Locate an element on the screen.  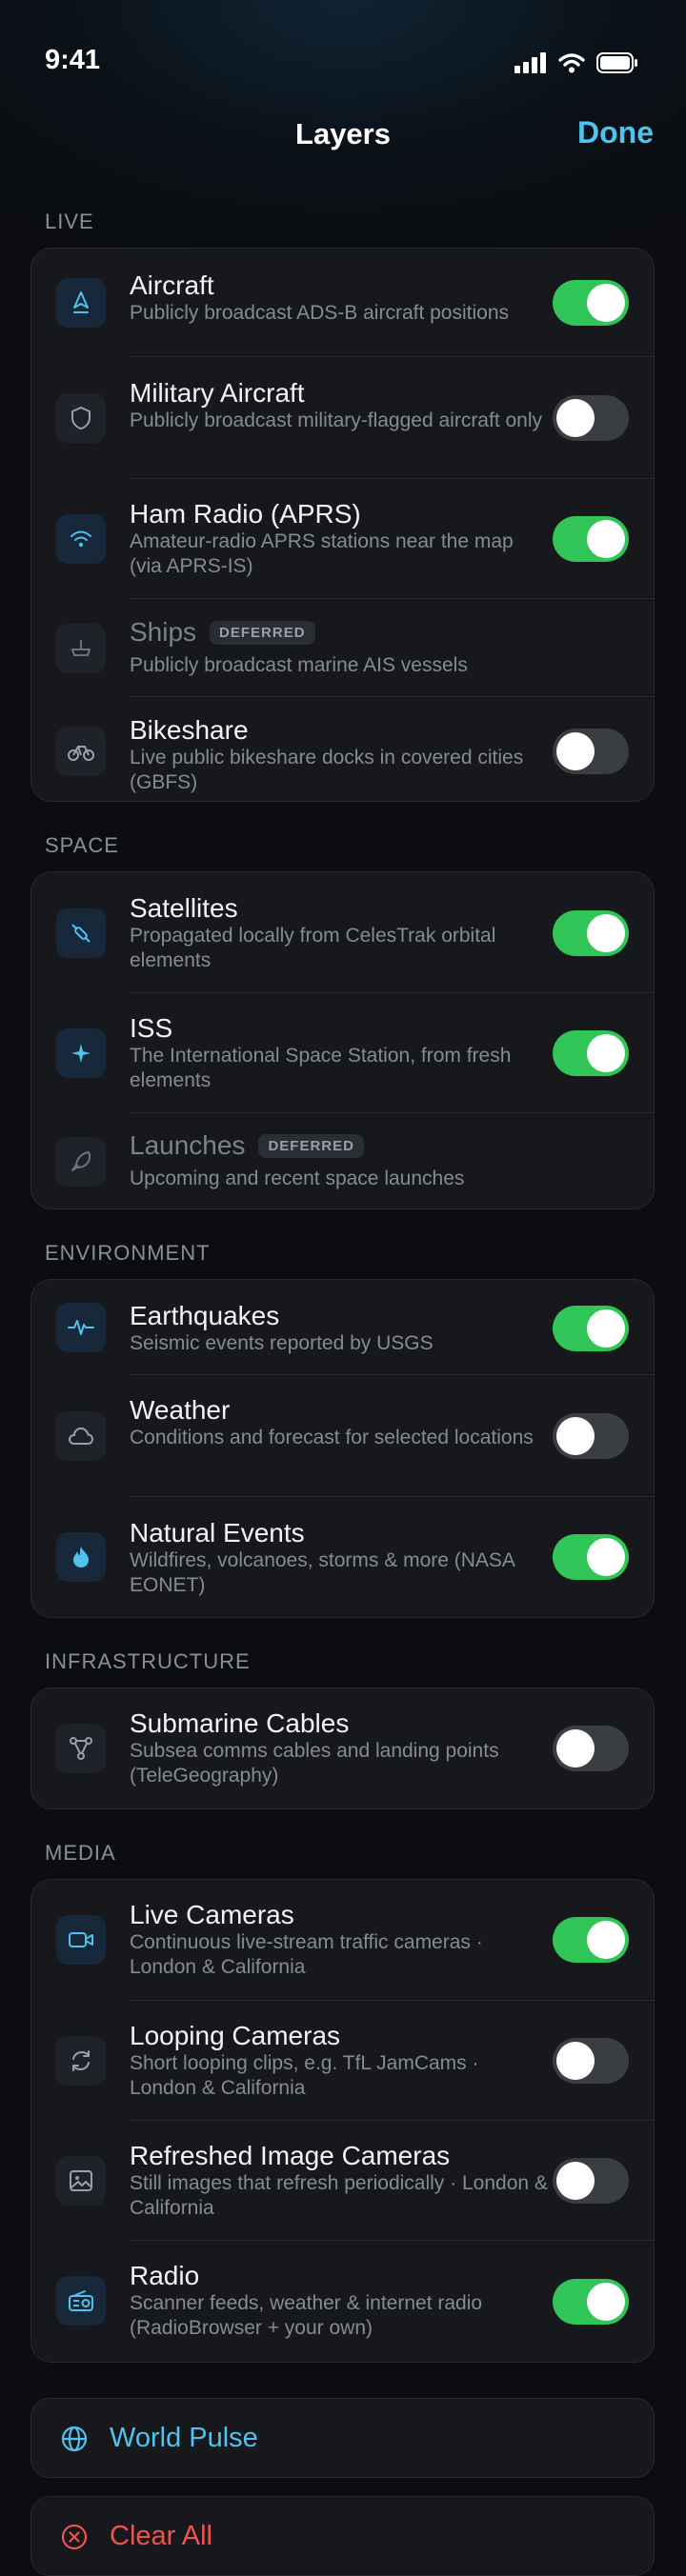
military-aircraft-toggle is located at coordinates (591, 418).